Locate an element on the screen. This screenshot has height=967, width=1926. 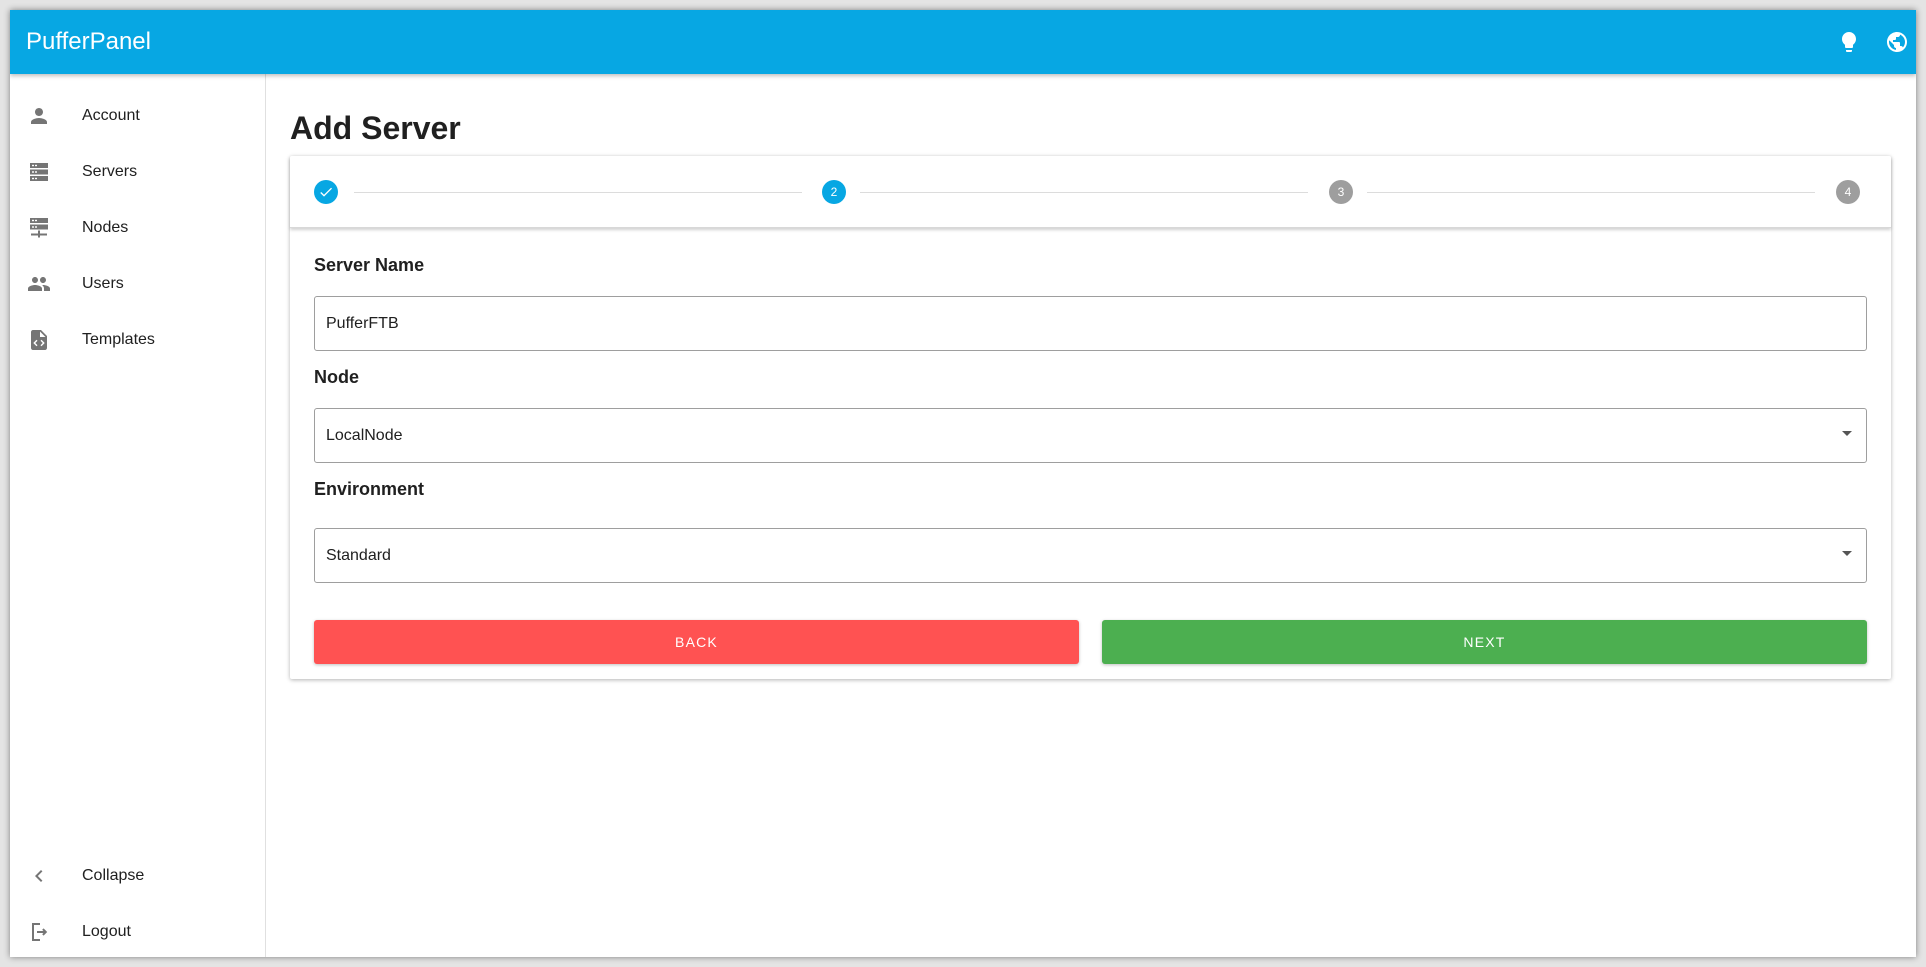
account-icon is located at coordinates (39, 116).